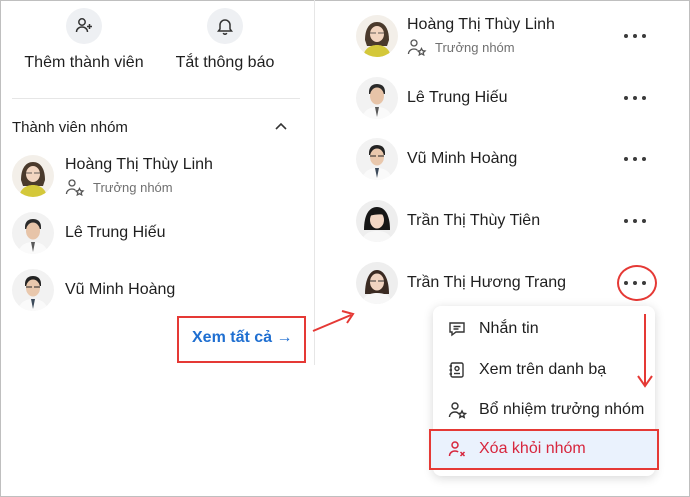 Image resolution: width=690 pixels, height=497 pixels. What do you see at coordinates (482, 349) in the screenshot?
I see `annotation-arrows` at bounding box center [482, 349].